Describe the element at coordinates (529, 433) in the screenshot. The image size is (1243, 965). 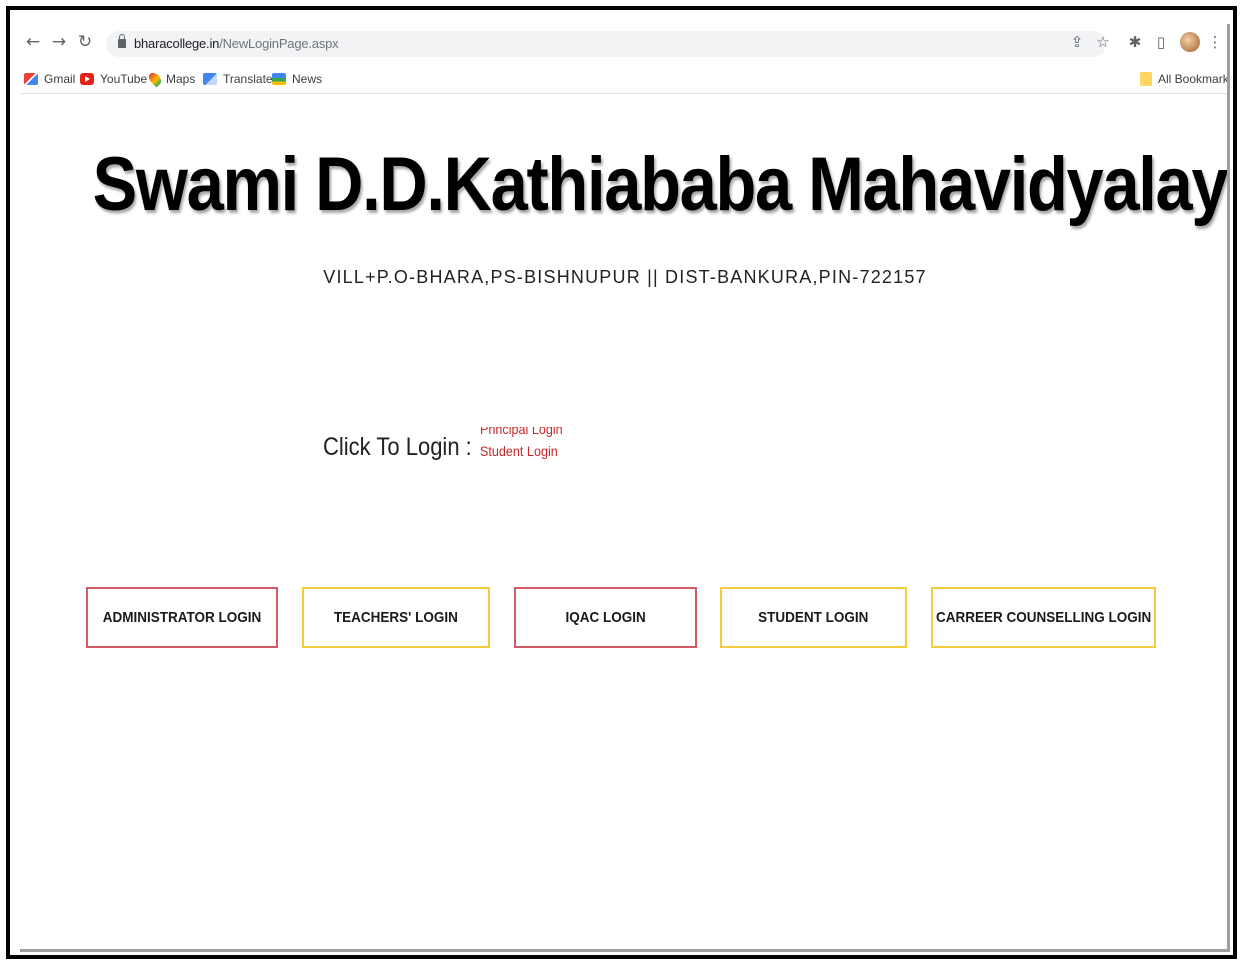
I see `principal-login-link: Principal Login` at that location.